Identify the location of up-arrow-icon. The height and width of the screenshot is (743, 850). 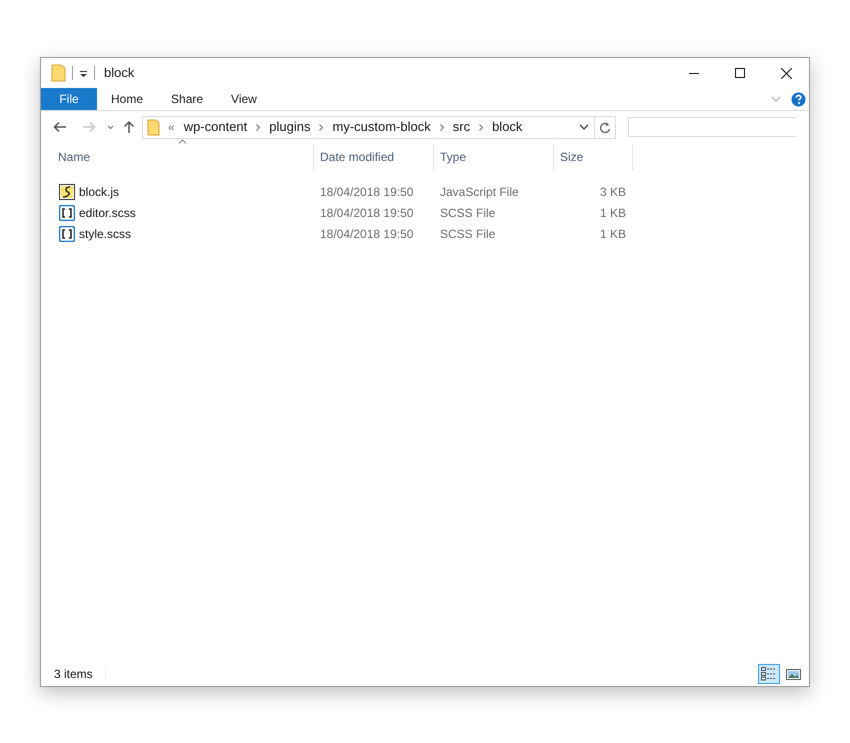
(129, 127).